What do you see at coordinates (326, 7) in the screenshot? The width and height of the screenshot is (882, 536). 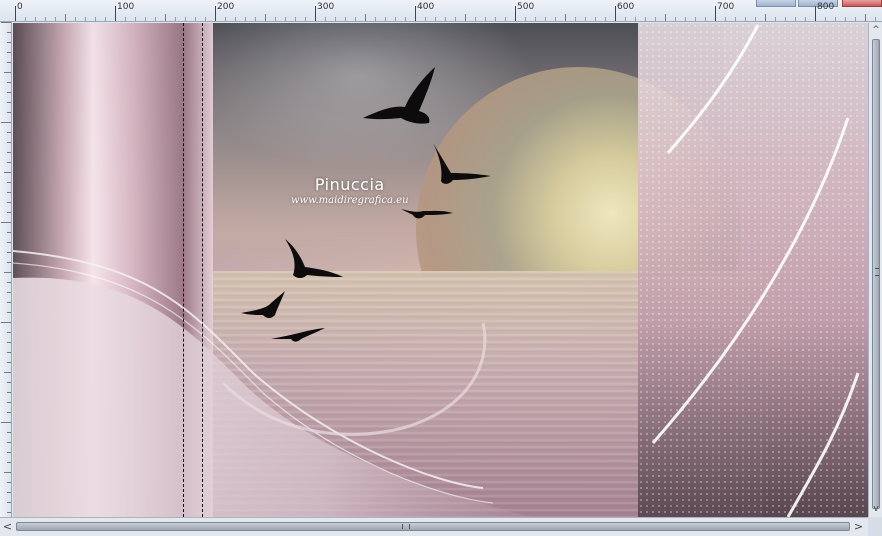 I see `ruler-label: 300` at bounding box center [326, 7].